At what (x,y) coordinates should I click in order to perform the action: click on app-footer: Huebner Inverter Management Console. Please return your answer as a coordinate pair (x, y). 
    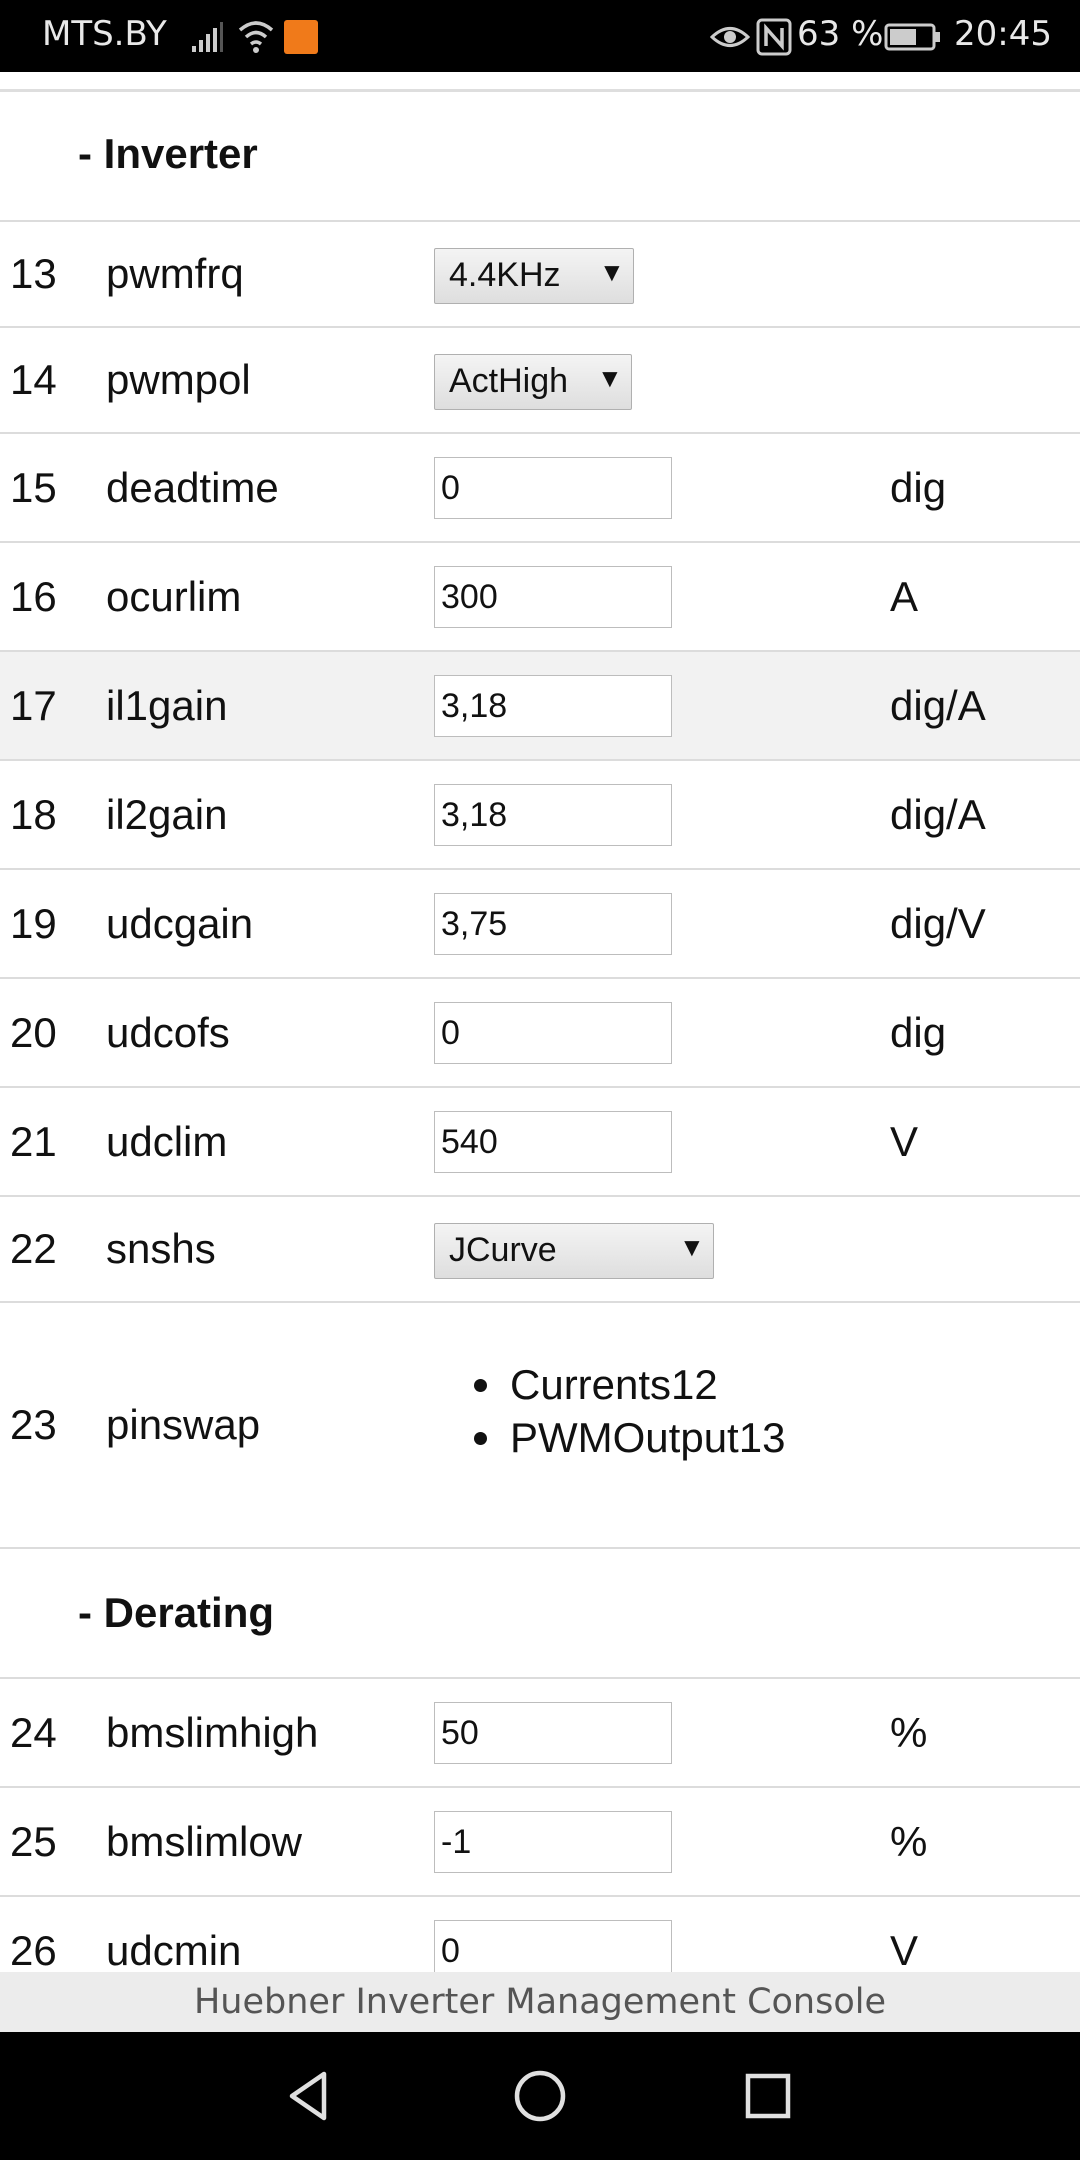
    Looking at the image, I should click on (540, 2002).